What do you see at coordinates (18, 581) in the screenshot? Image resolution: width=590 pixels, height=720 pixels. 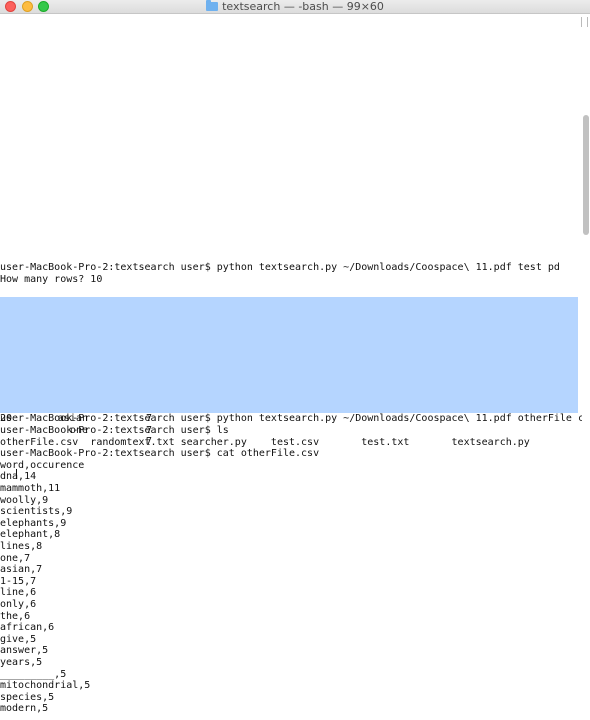 I see `csv-line: 1-15,7` at bounding box center [18, 581].